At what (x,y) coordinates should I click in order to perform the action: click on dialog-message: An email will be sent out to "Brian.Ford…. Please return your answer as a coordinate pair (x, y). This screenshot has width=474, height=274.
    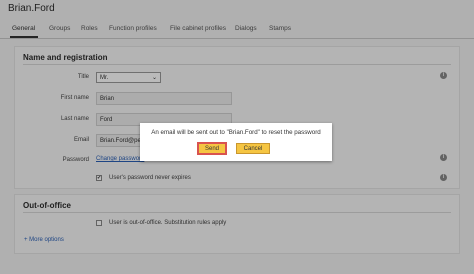
    Looking at the image, I should click on (236, 132).